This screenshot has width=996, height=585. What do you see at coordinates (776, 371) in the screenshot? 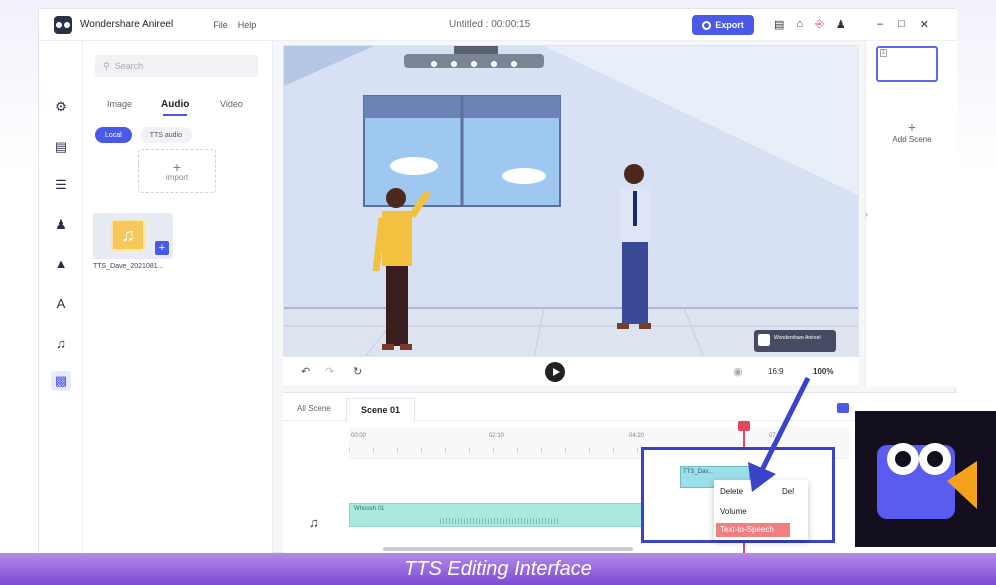
I see `aspect-ratio-select: 16:9` at bounding box center [776, 371].